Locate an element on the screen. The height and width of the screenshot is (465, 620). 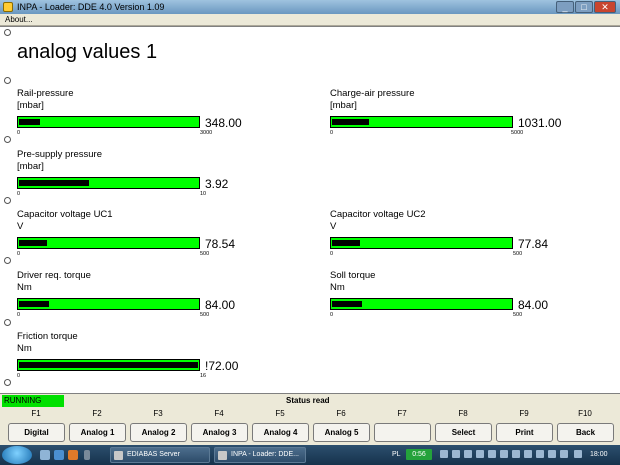
analog-1-button: Analog 1 is located at coordinates (97, 432).